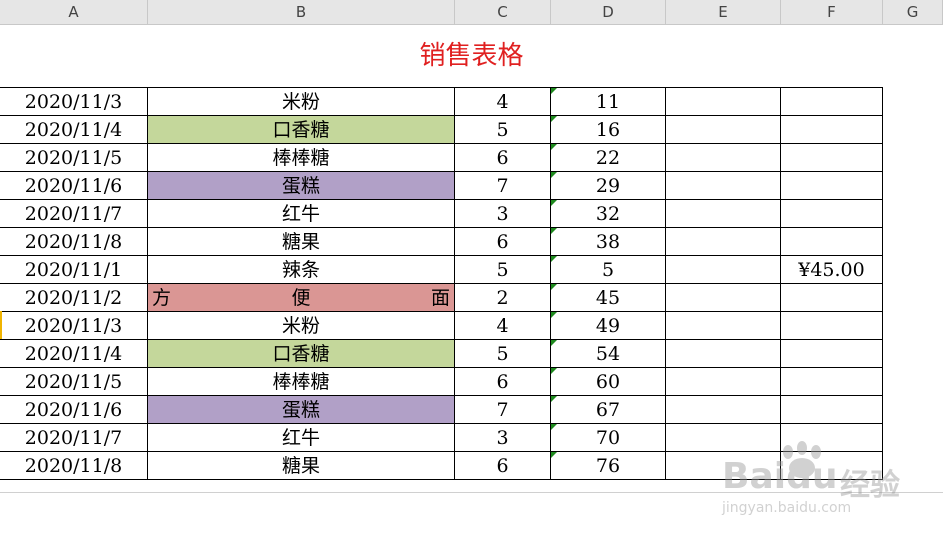 This screenshot has height=540, width=943. I want to click on cell-cumulative: 29, so click(608, 186).